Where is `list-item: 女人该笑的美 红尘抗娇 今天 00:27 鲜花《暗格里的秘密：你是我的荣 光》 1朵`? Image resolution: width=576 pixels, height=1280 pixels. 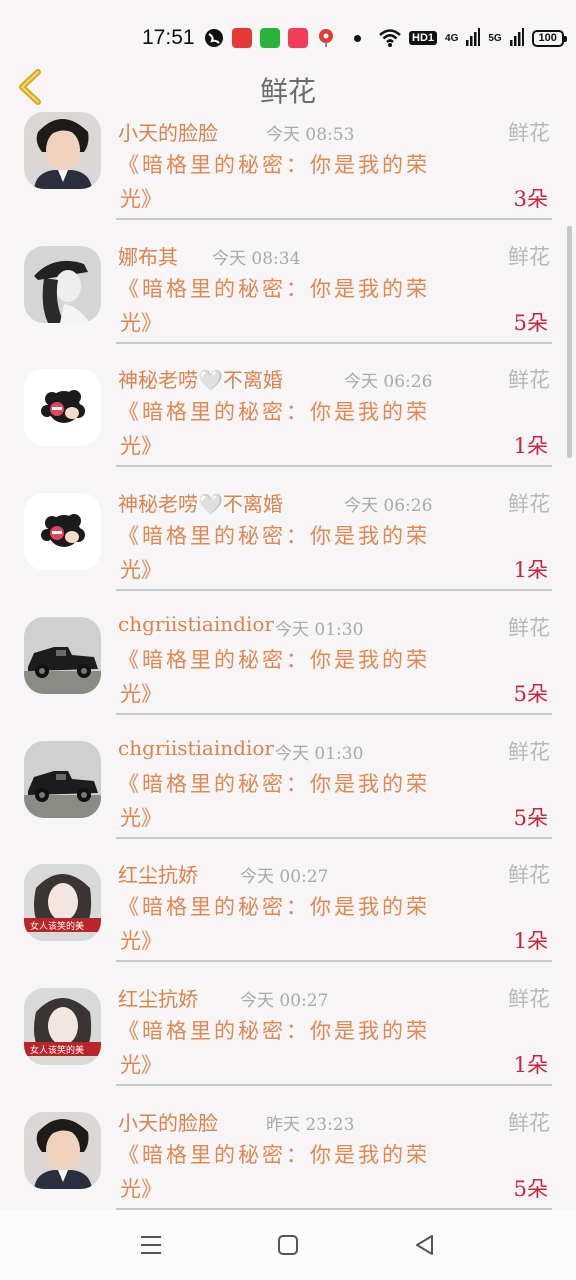 list-item: 女人该笑的美 红尘抗娇 今天 00:27 鲜花《暗格里的秘密：你是我的荣 光》 1朵 is located at coordinates (288, 916).